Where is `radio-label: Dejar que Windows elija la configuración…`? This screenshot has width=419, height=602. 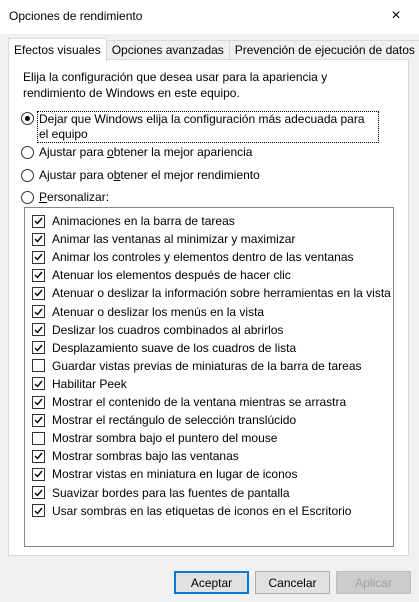
radio-label: Dejar que Windows elija la configuración… is located at coordinates (208, 127).